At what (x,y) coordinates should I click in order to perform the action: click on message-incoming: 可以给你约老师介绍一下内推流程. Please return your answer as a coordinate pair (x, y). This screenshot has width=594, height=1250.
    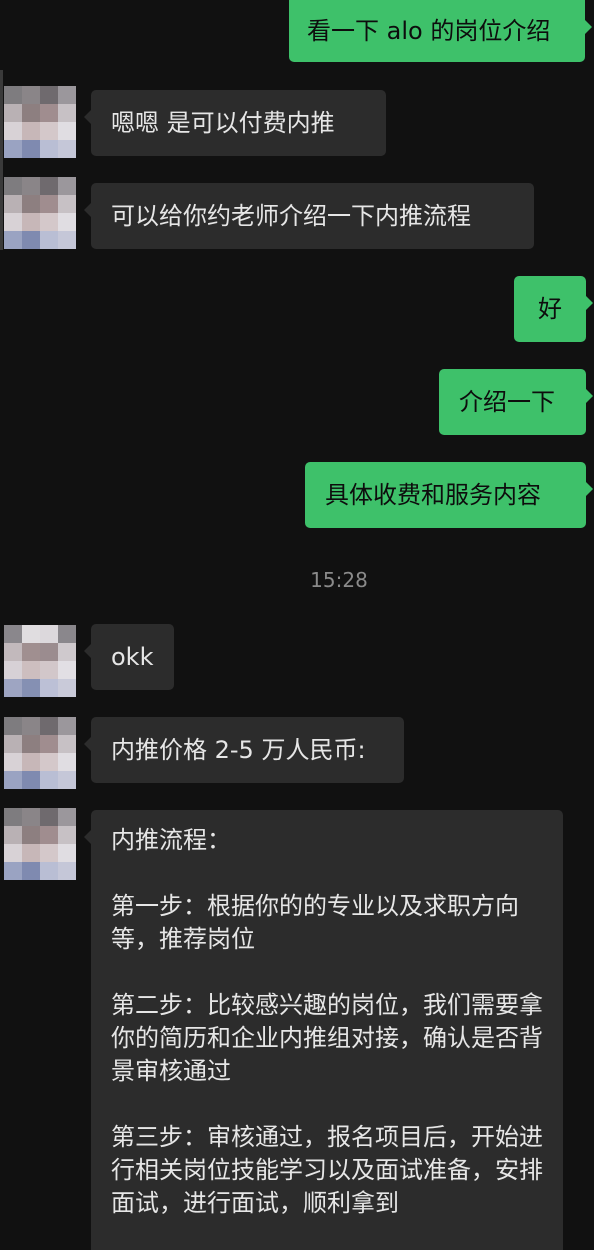
    Looking at the image, I should click on (309, 216).